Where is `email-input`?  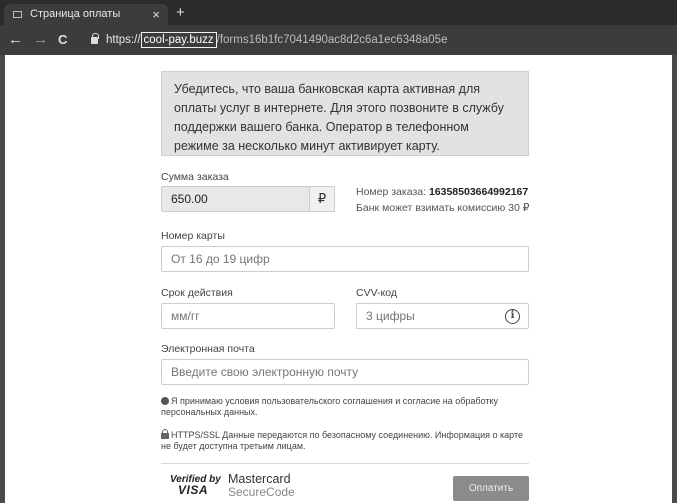
email-input is located at coordinates (345, 372).